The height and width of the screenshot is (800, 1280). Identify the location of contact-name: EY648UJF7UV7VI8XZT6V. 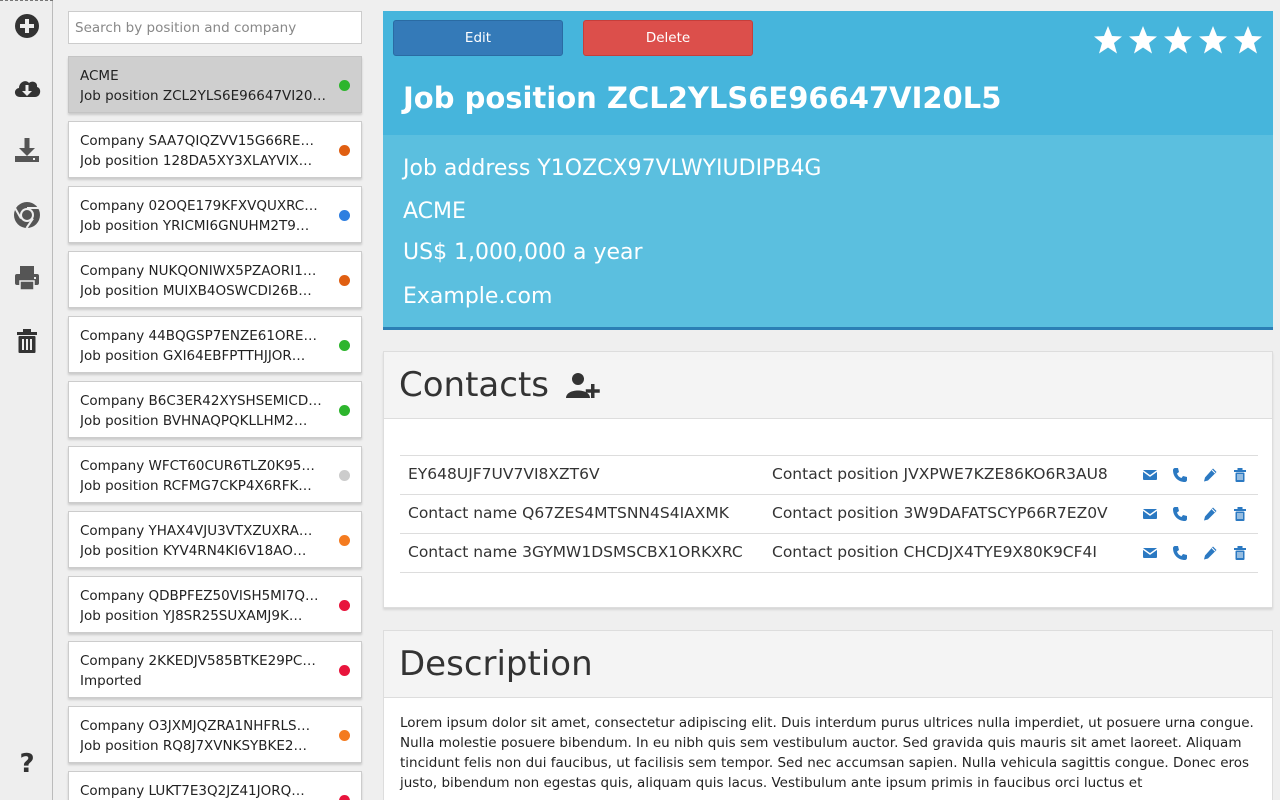
(504, 474).